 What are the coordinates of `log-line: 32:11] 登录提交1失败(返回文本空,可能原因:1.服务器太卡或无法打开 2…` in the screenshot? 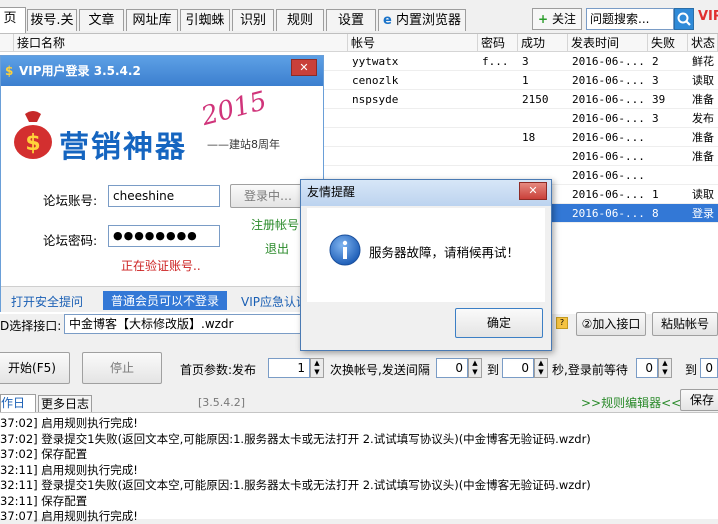 It's located at (295, 485).